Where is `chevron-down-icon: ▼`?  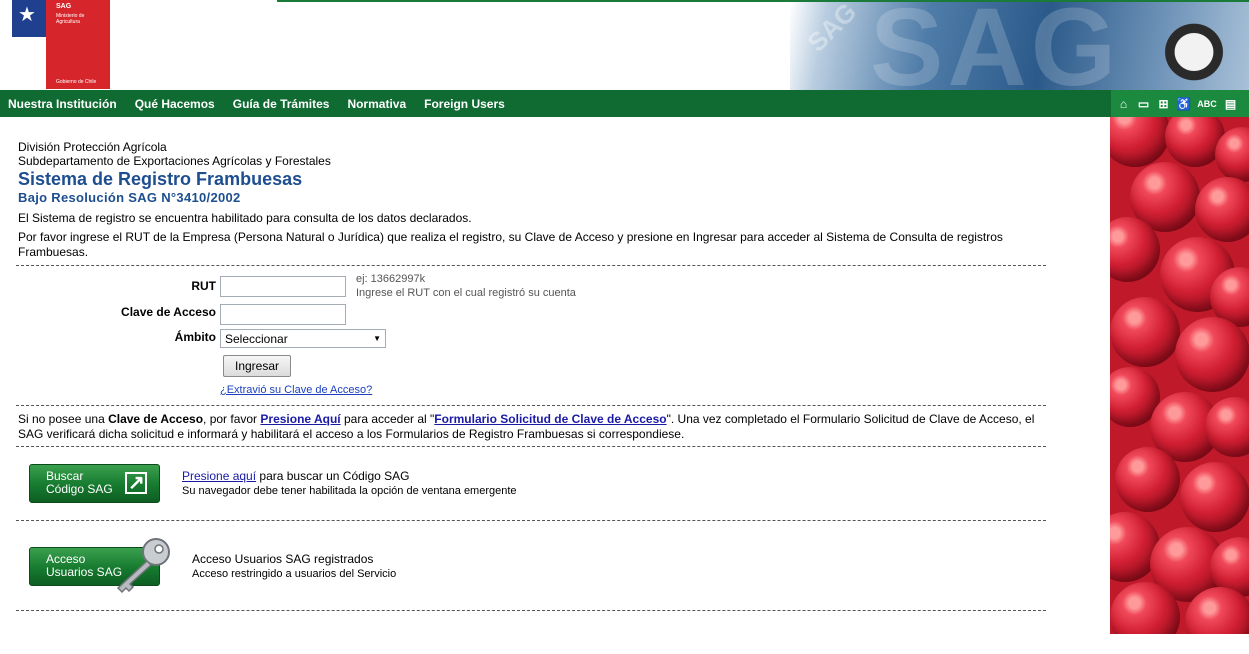 chevron-down-icon: ▼ is located at coordinates (377, 338).